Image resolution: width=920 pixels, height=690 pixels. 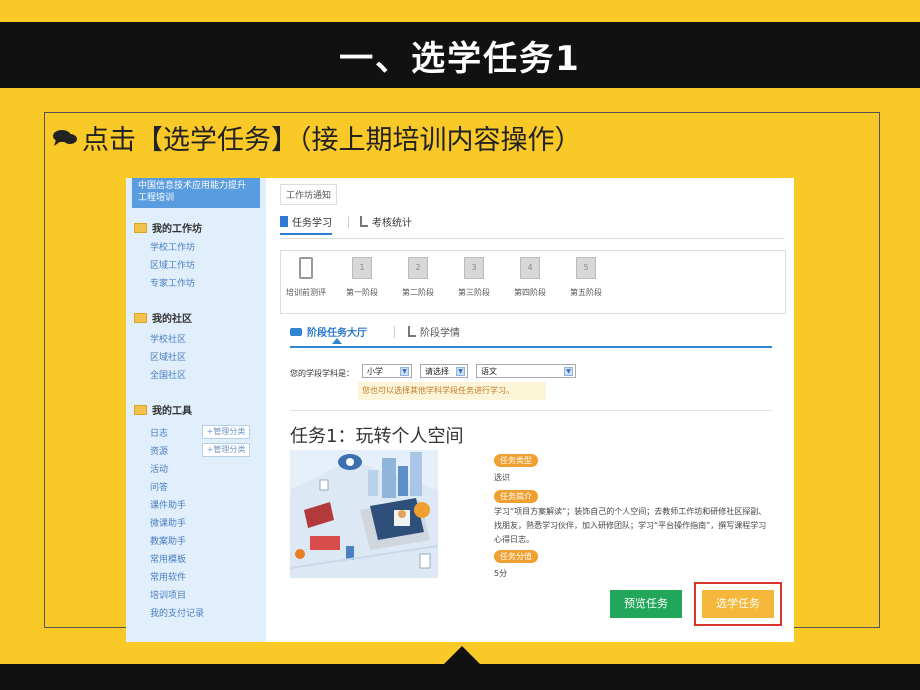 I want to click on sidebar-item-region-community: 区域社区, so click(x=168, y=356).